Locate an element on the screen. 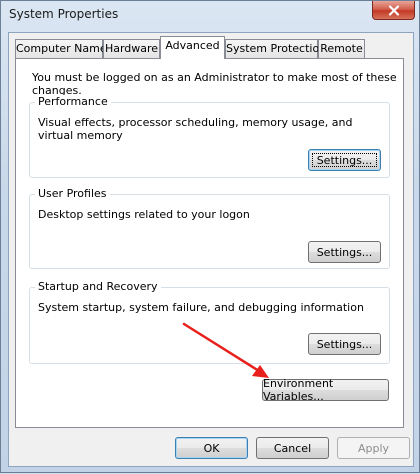  button-label: OK is located at coordinates (211, 448).